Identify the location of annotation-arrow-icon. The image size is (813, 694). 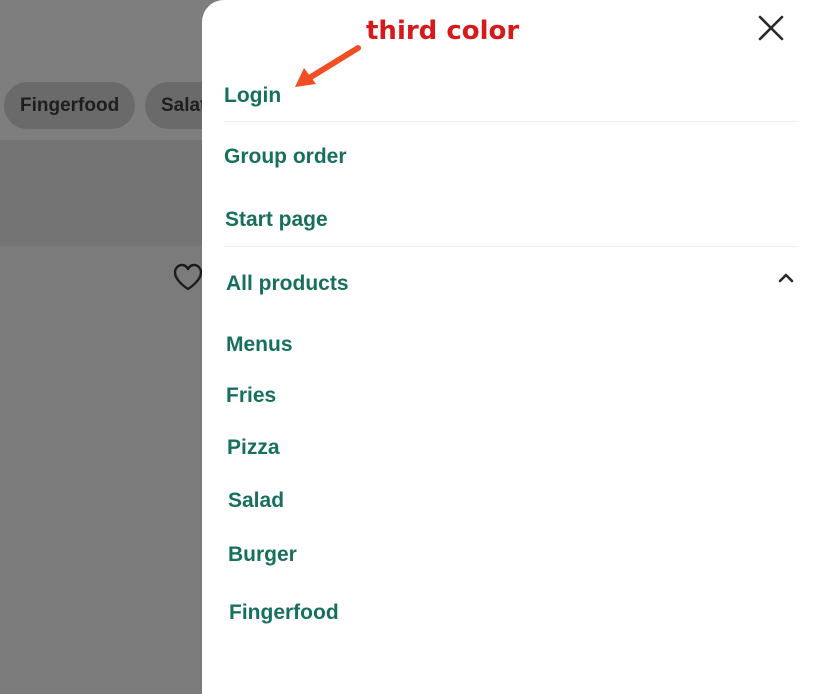
(328, 66).